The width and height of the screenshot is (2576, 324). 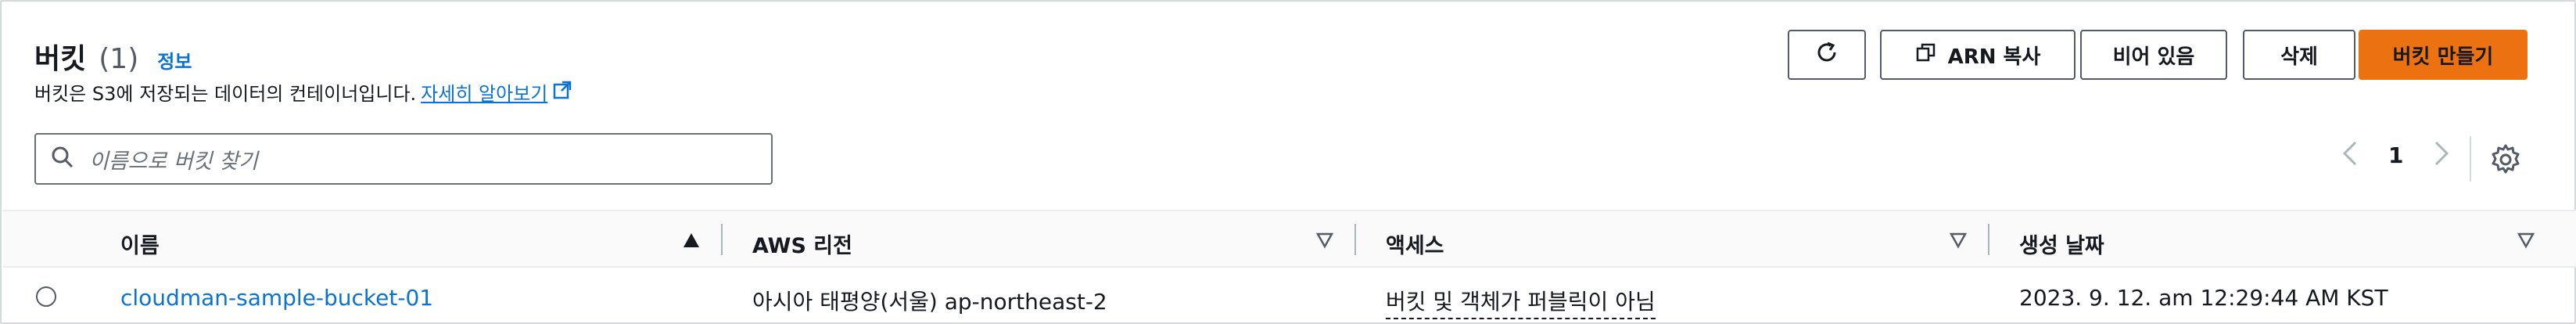 I want to click on gear-icon, so click(x=2505, y=161).